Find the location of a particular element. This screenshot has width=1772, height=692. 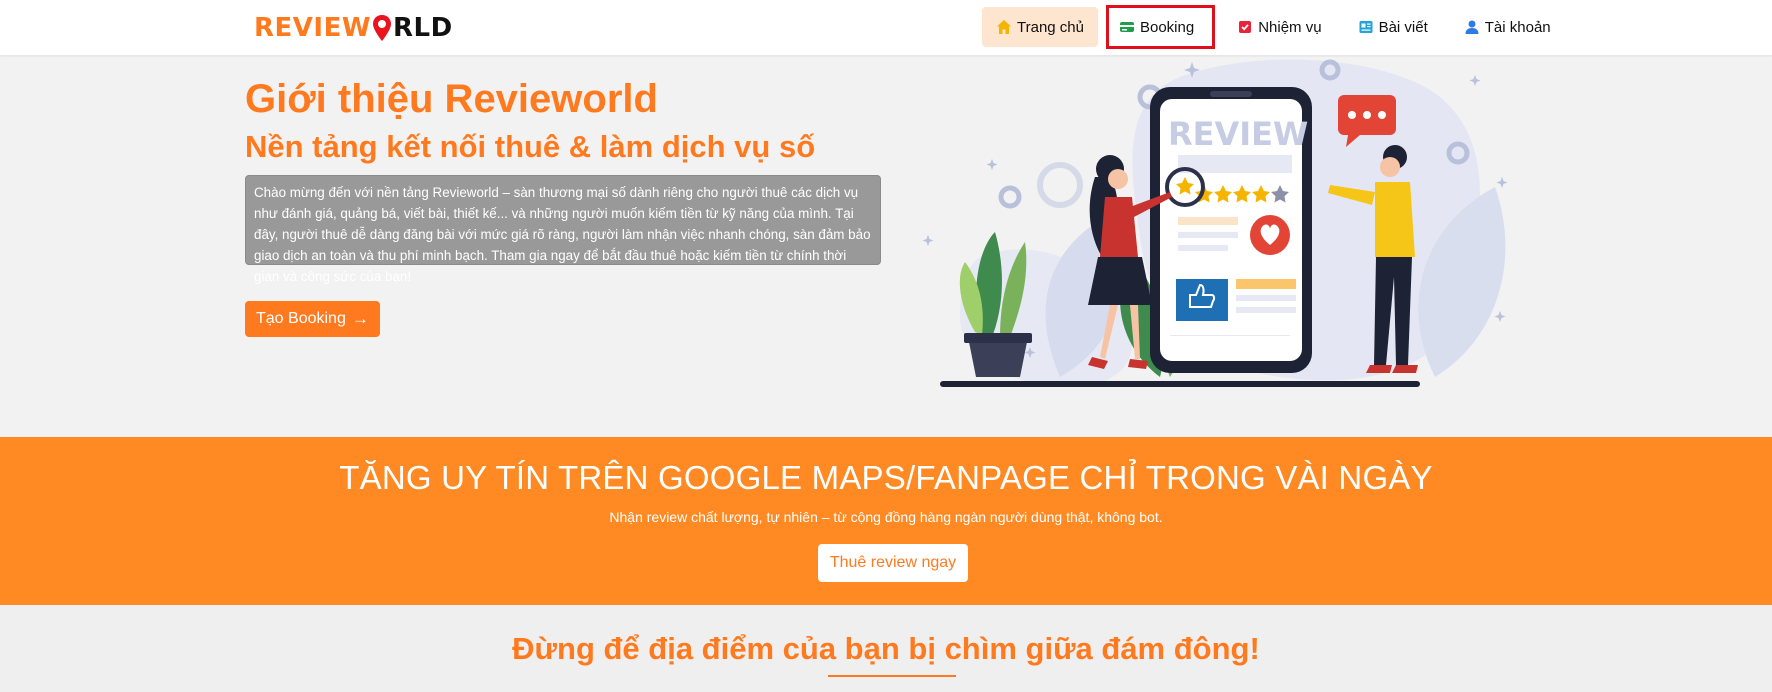

home-icon is located at coordinates (1004, 27).